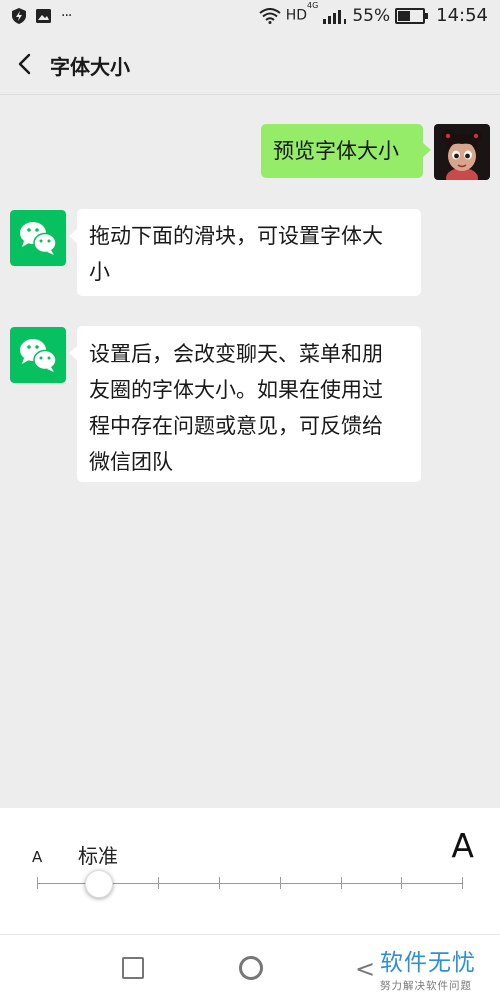 Image resolution: width=500 pixels, height=1001 pixels. What do you see at coordinates (250, 154) in the screenshot?
I see `chat-message-outgoing: 预览字体大小` at bounding box center [250, 154].